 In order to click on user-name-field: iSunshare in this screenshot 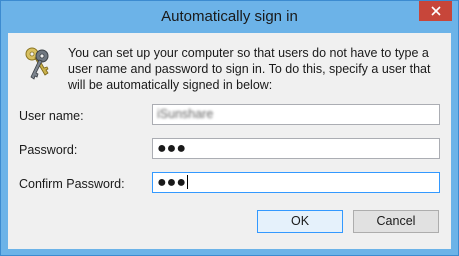, I will do `click(296, 114)`.